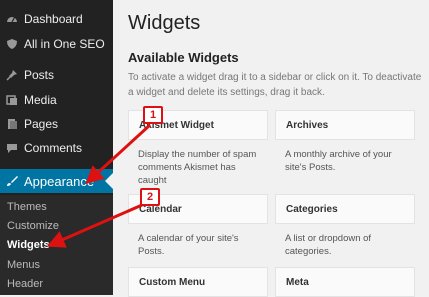 The image size is (429, 297). I want to click on annotation-badge-2: 2, so click(150, 197).